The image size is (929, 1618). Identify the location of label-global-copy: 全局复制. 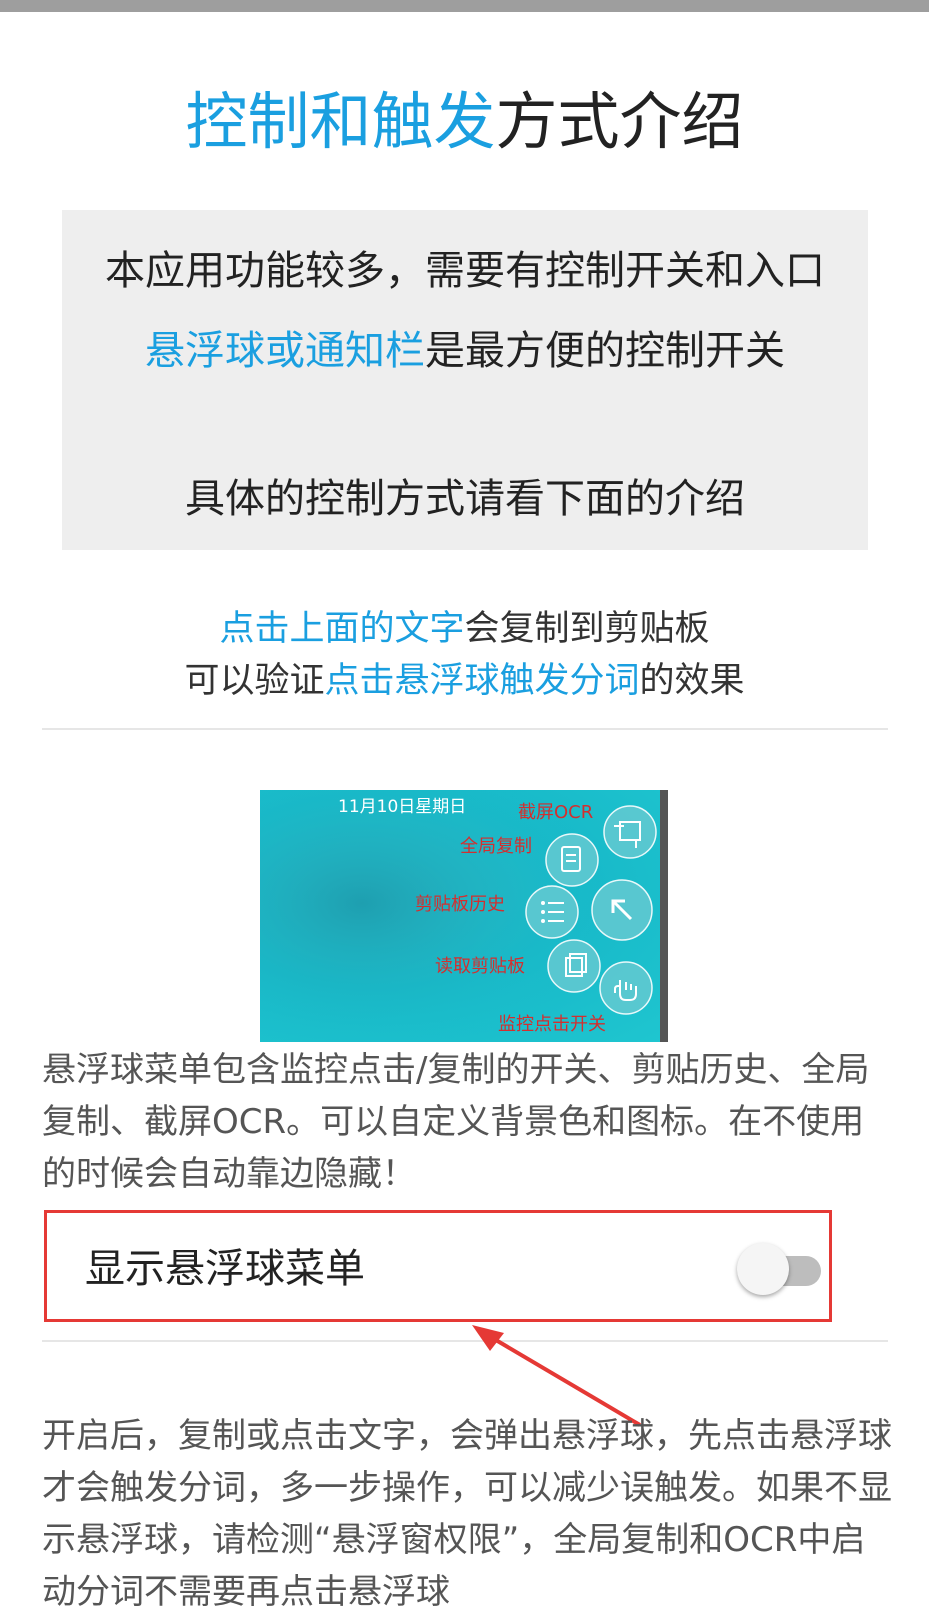
(496, 846).